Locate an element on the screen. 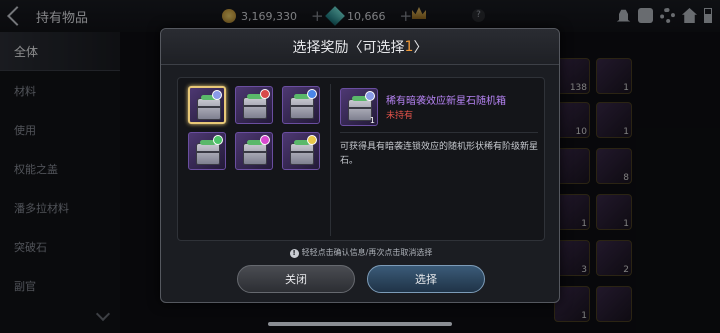  hint-text: ! 轻轻点击确认信息/再次点击取消选择 is located at coordinates (361, 252).